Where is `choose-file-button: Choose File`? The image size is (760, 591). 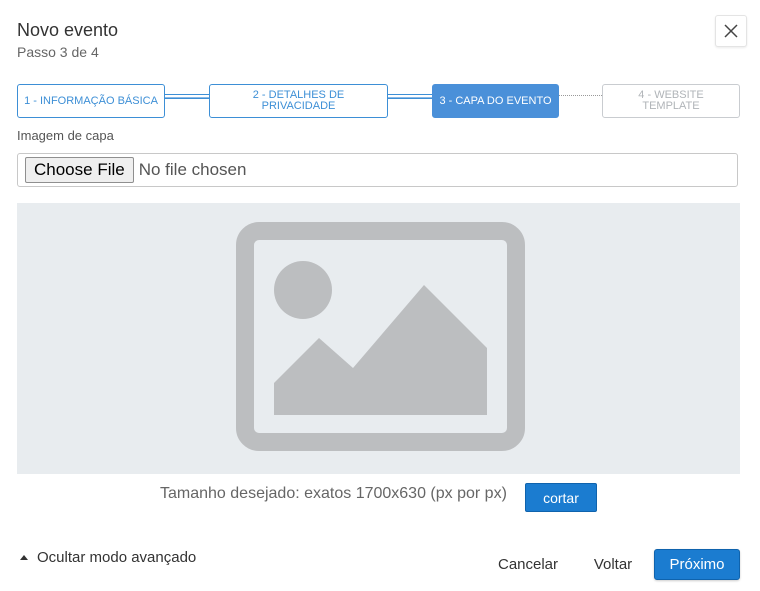 choose-file-button: Choose File is located at coordinates (79, 170).